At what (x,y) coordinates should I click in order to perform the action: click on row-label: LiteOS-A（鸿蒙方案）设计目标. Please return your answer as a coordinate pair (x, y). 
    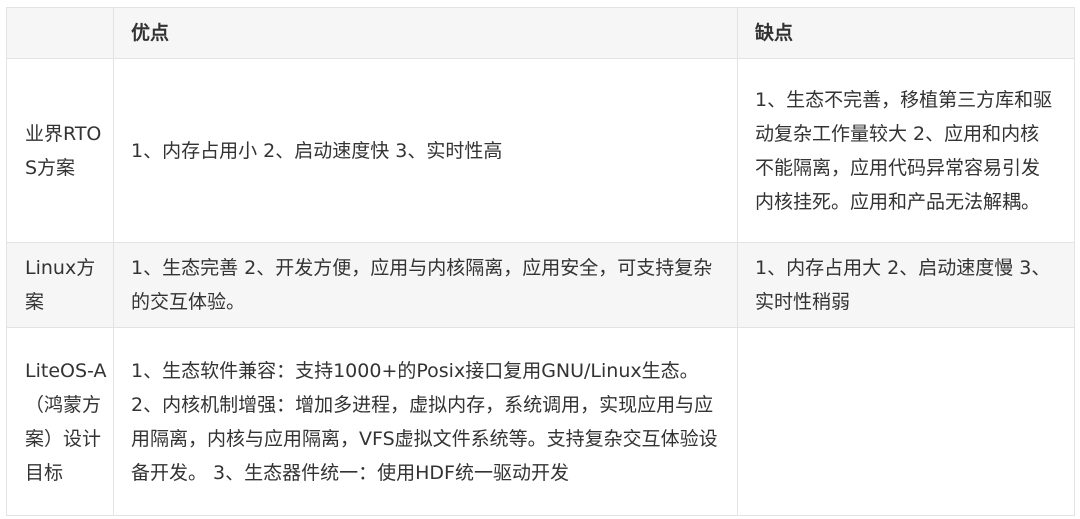
    Looking at the image, I should click on (60, 421).